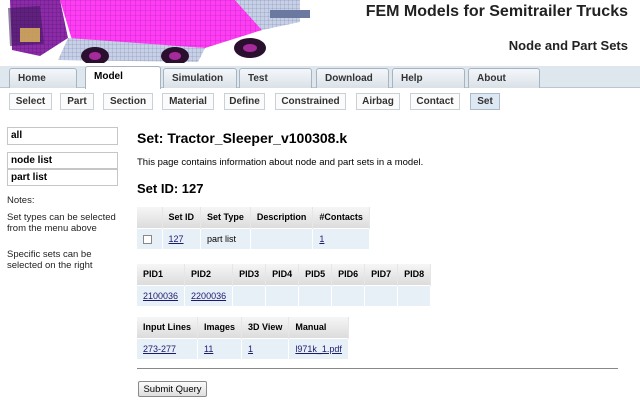 The height and width of the screenshot is (402, 640). I want to click on pid1-link: 2100036, so click(160, 296).